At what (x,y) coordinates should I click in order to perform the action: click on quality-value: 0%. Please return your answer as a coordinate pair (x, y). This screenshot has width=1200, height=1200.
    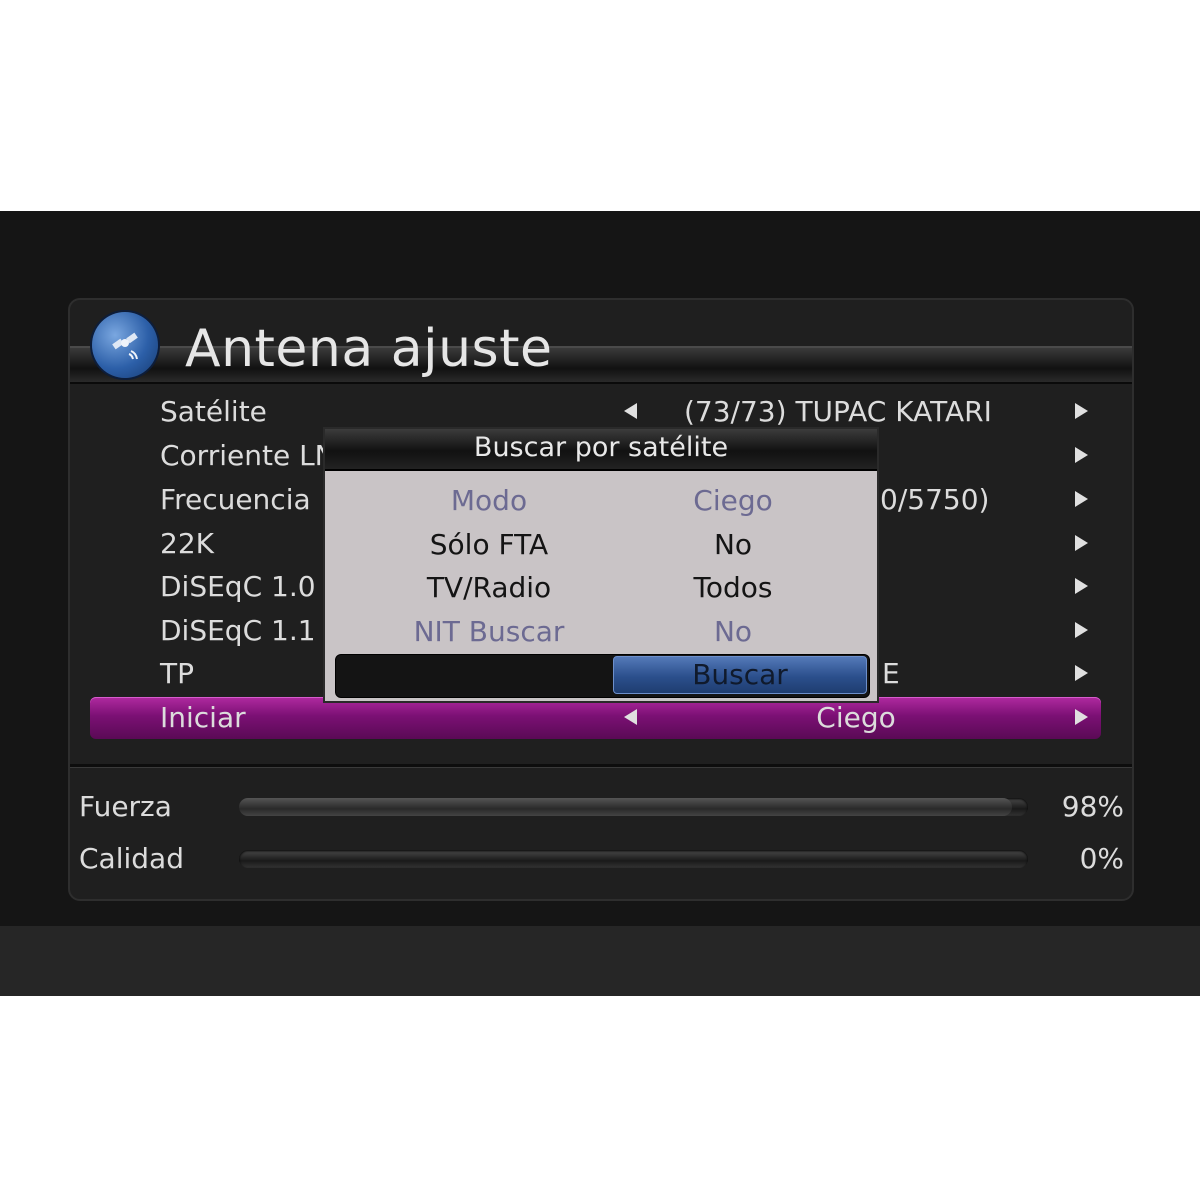
    Looking at the image, I should click on (1101, 858).